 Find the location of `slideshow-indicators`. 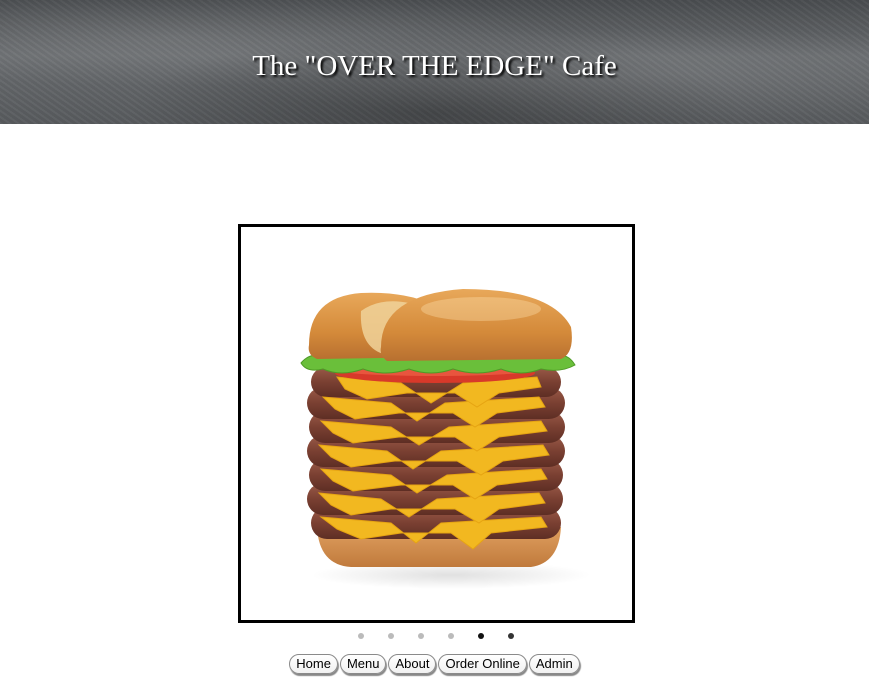

slideshow-indicators is located at coordinates (434, 638).